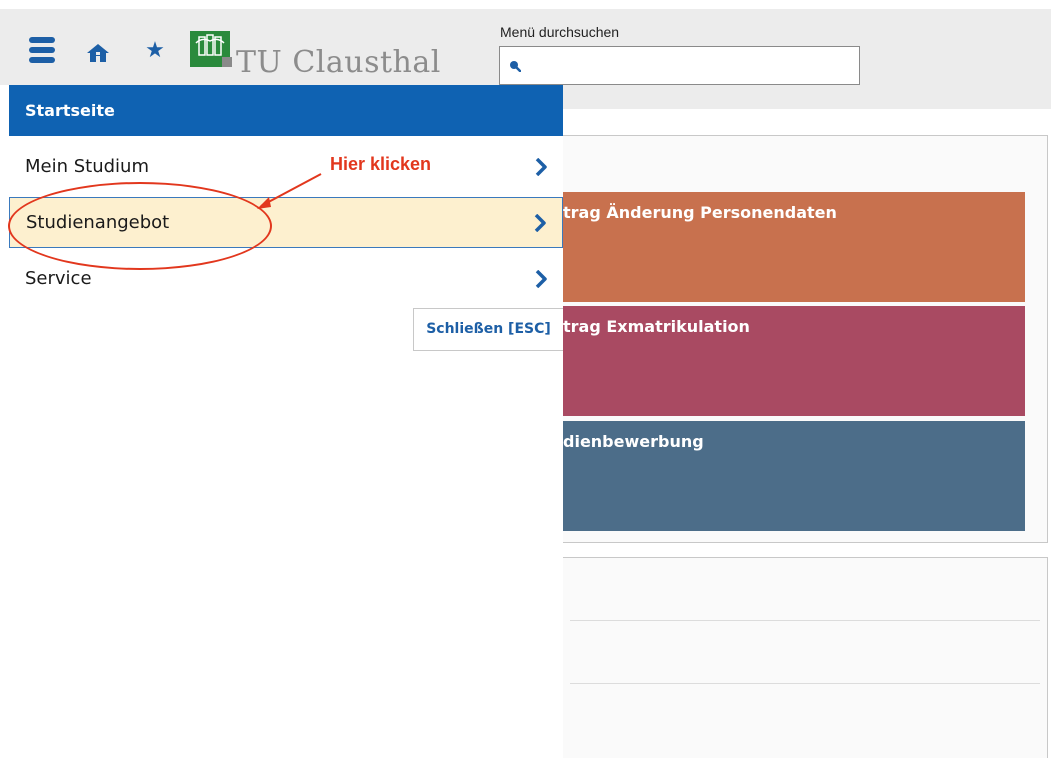 This screenshot has height=758, width=1051. What do you see at coordinates (633, 441) in the screenshot?
I see `tile-label: dienbewerbung` at bounding box center [633, 441].